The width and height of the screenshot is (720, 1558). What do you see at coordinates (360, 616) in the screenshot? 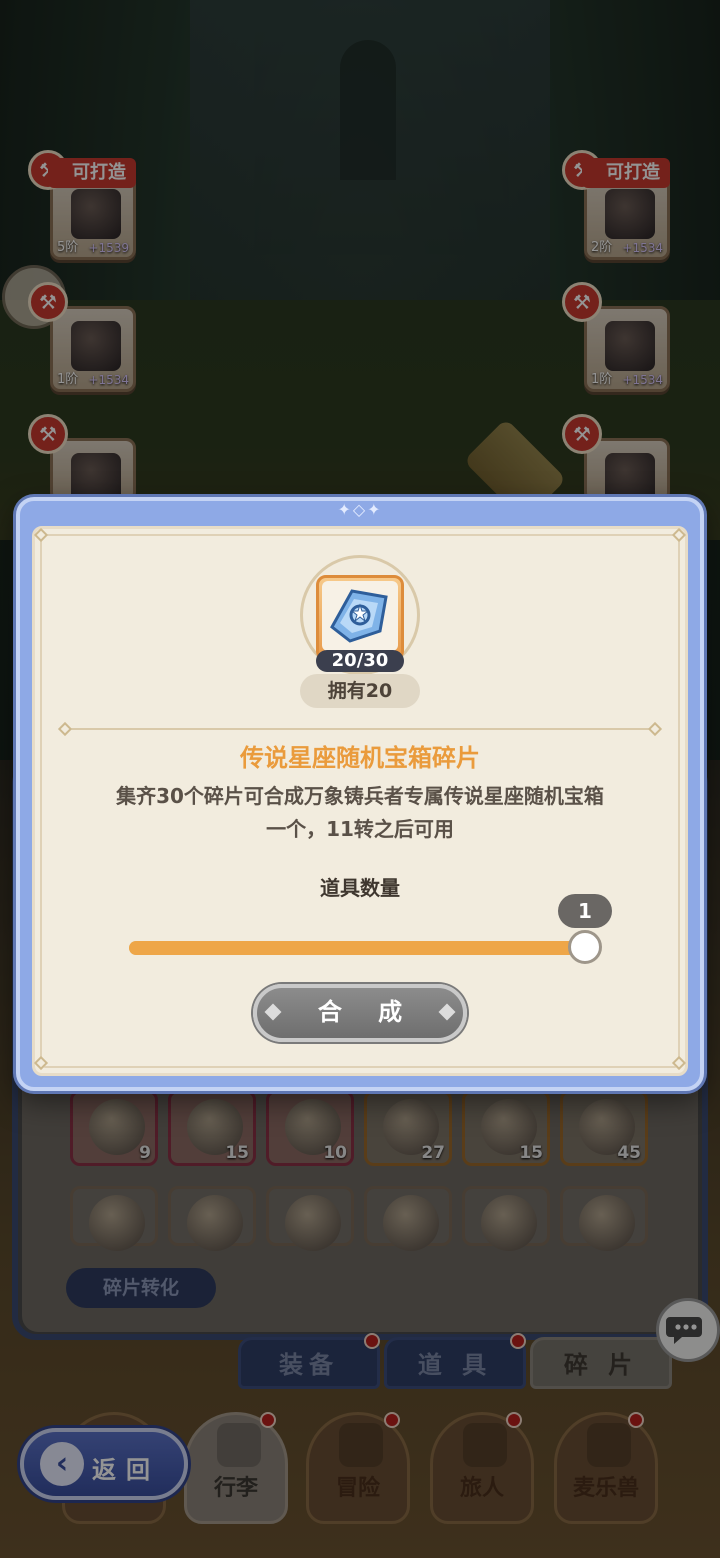
I see `constellation-fragment-icon` at bounding box center [360, 616].